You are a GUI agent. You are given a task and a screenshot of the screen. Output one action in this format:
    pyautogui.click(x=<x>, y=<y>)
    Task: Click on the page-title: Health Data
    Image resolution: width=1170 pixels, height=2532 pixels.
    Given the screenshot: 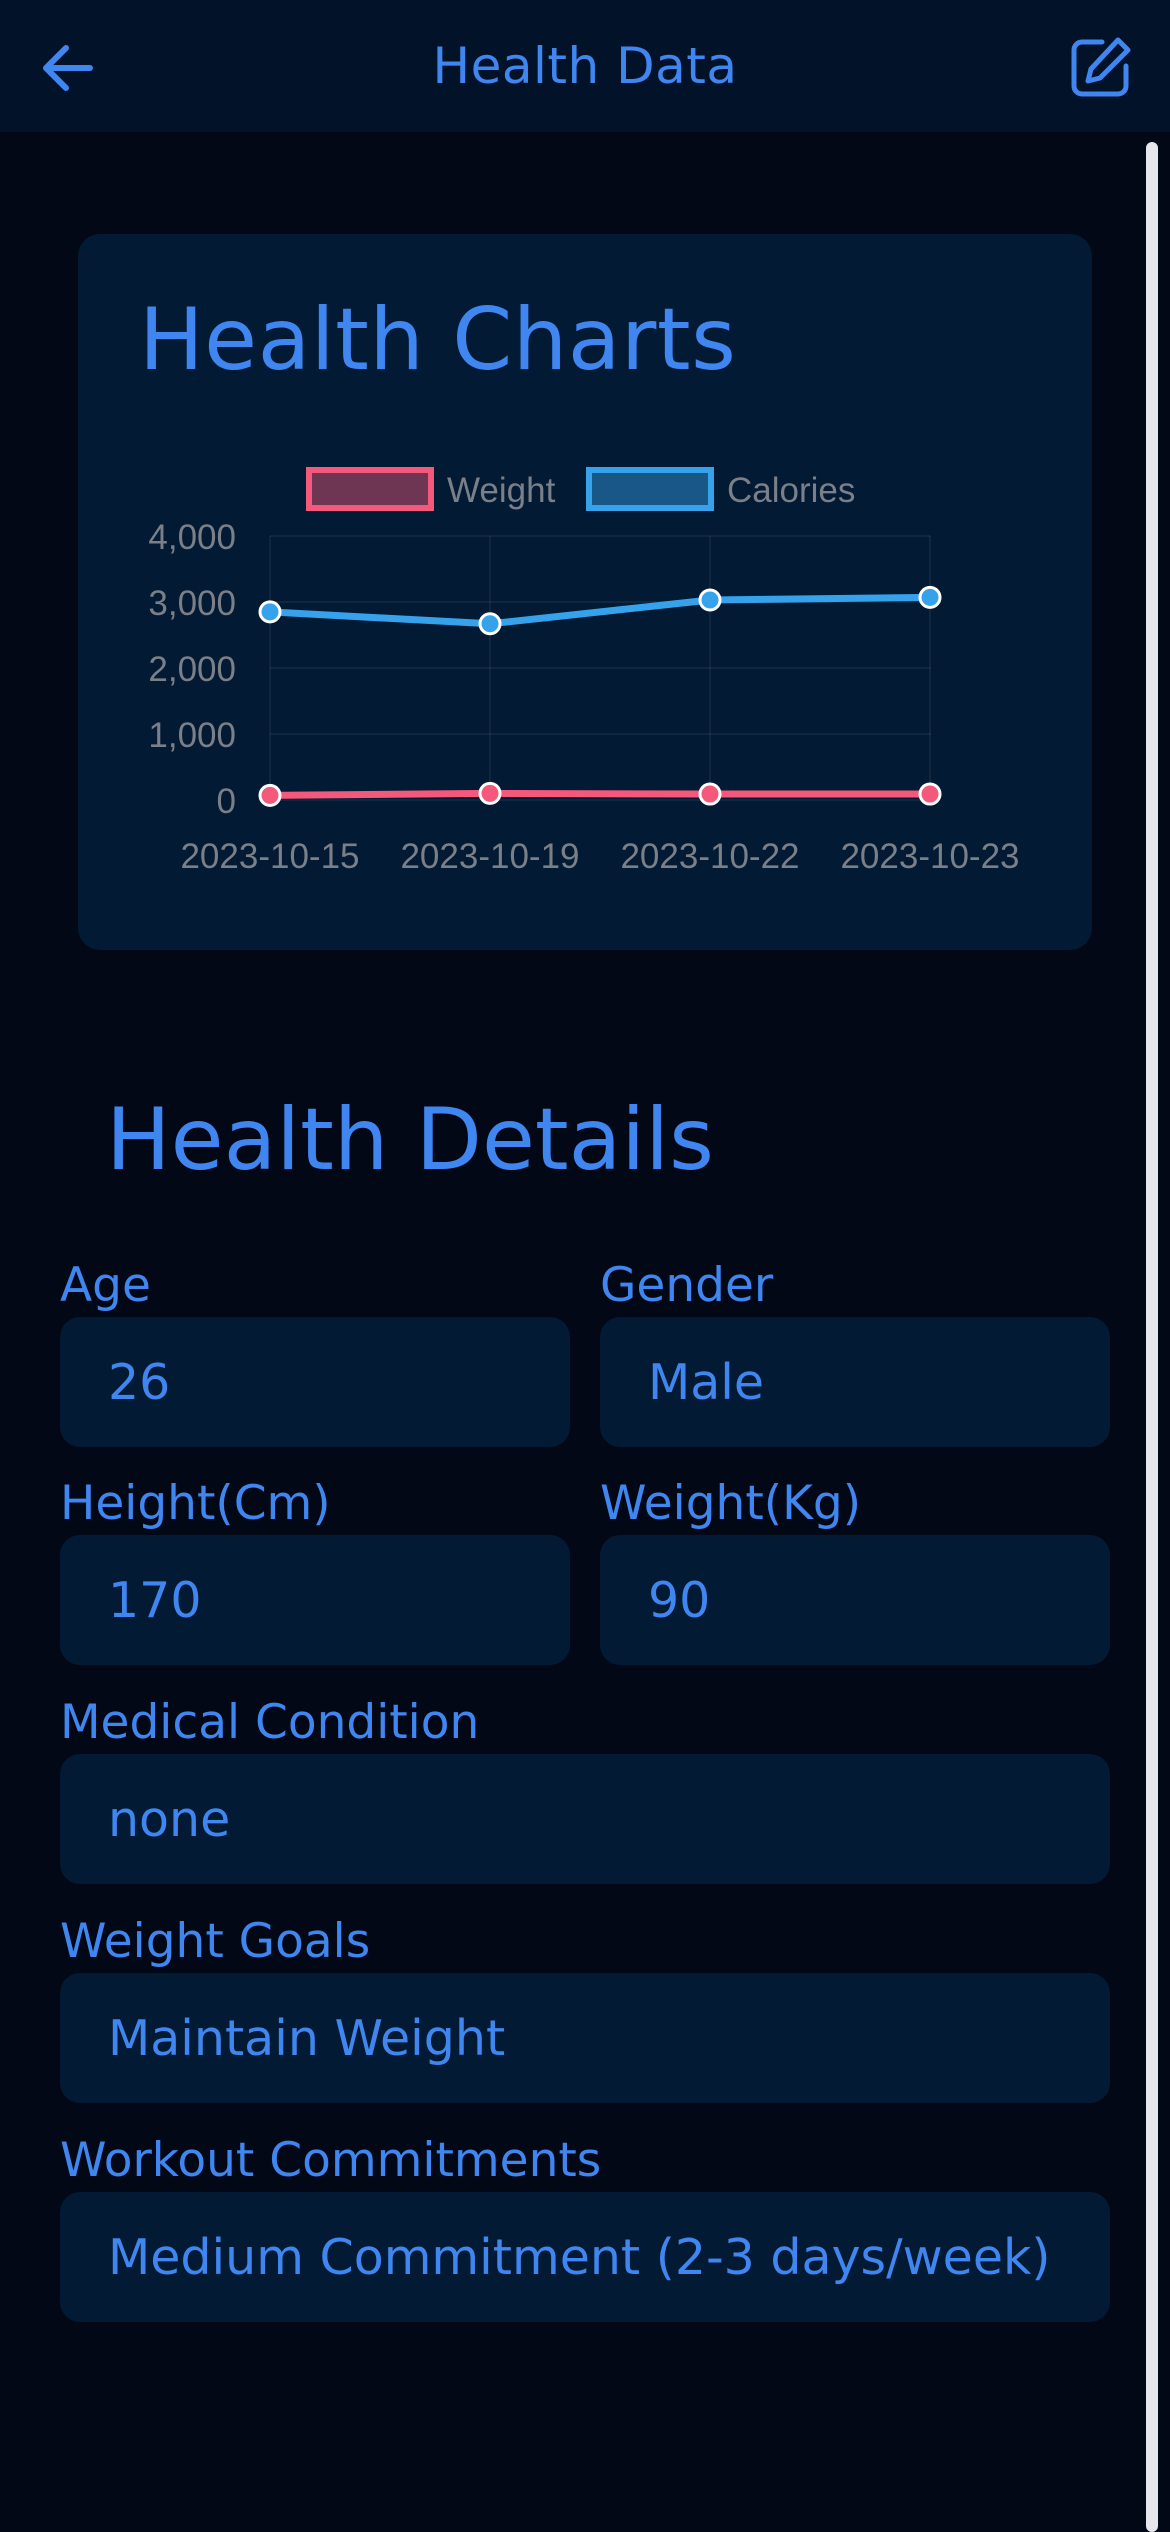 What is the action you would take?
    pyautogui.click(x=585, y=66)
    